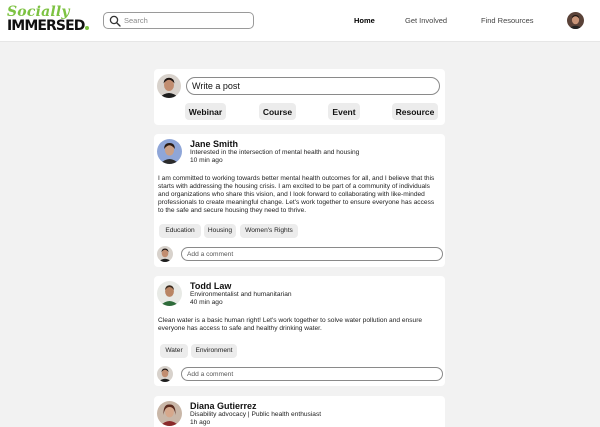 The image size is (600, 427). What do you see at coordinates (205, 111) in the screenshot?
I see `webinar-button: Webinar` at bounding box center [205, 111].